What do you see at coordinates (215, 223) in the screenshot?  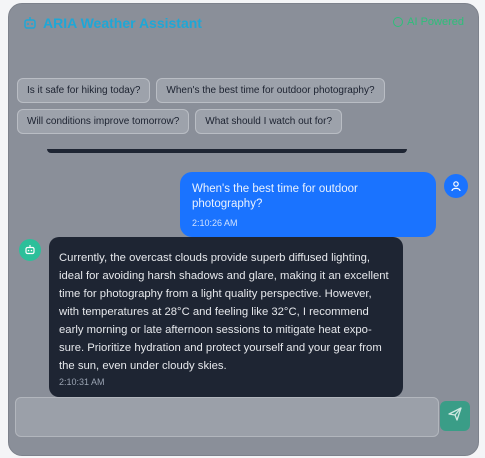 I see `user-message-time: 2:10:26 AM` at bounding box center [215, 223].